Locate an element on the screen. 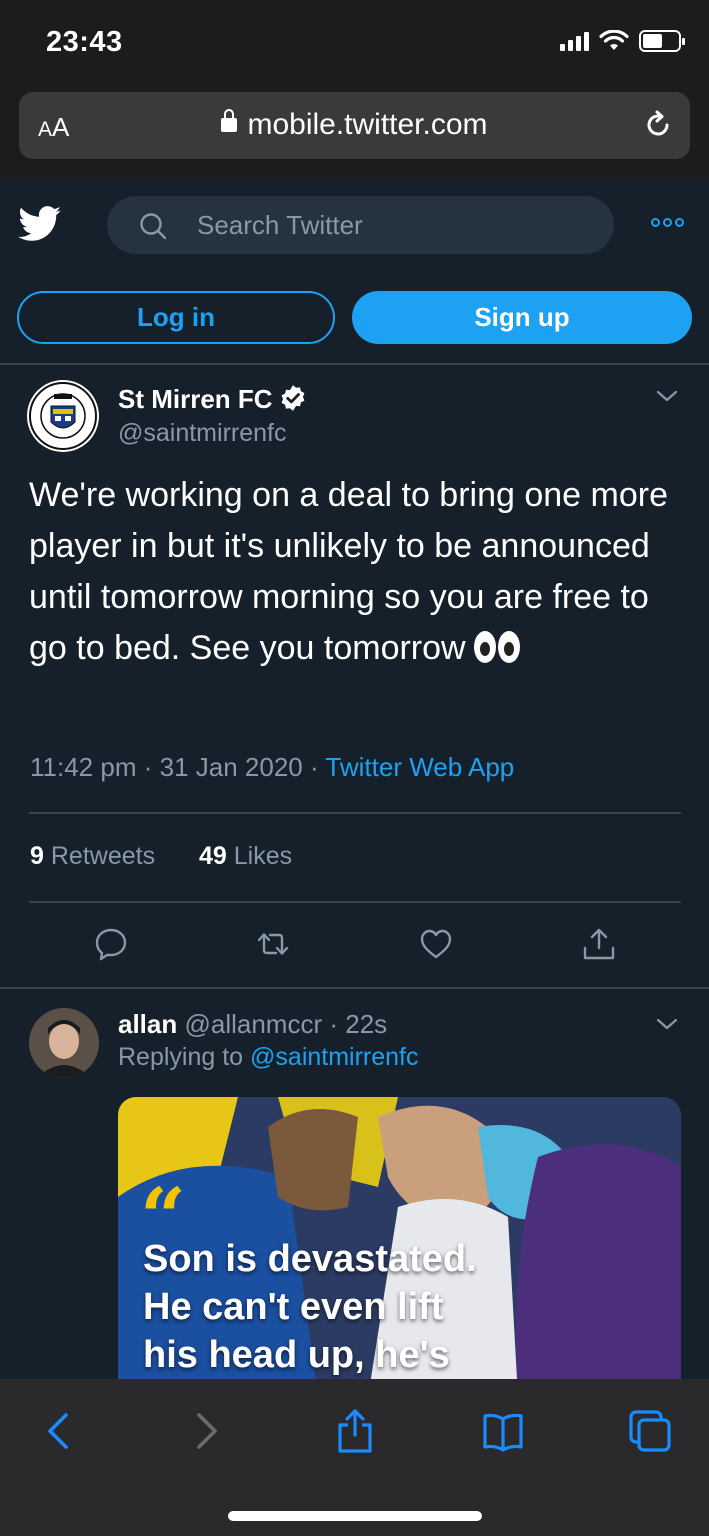 The width and height of the screenshot is (709, 1536). signup-button: Sign up is located at coordinates (522, 317).